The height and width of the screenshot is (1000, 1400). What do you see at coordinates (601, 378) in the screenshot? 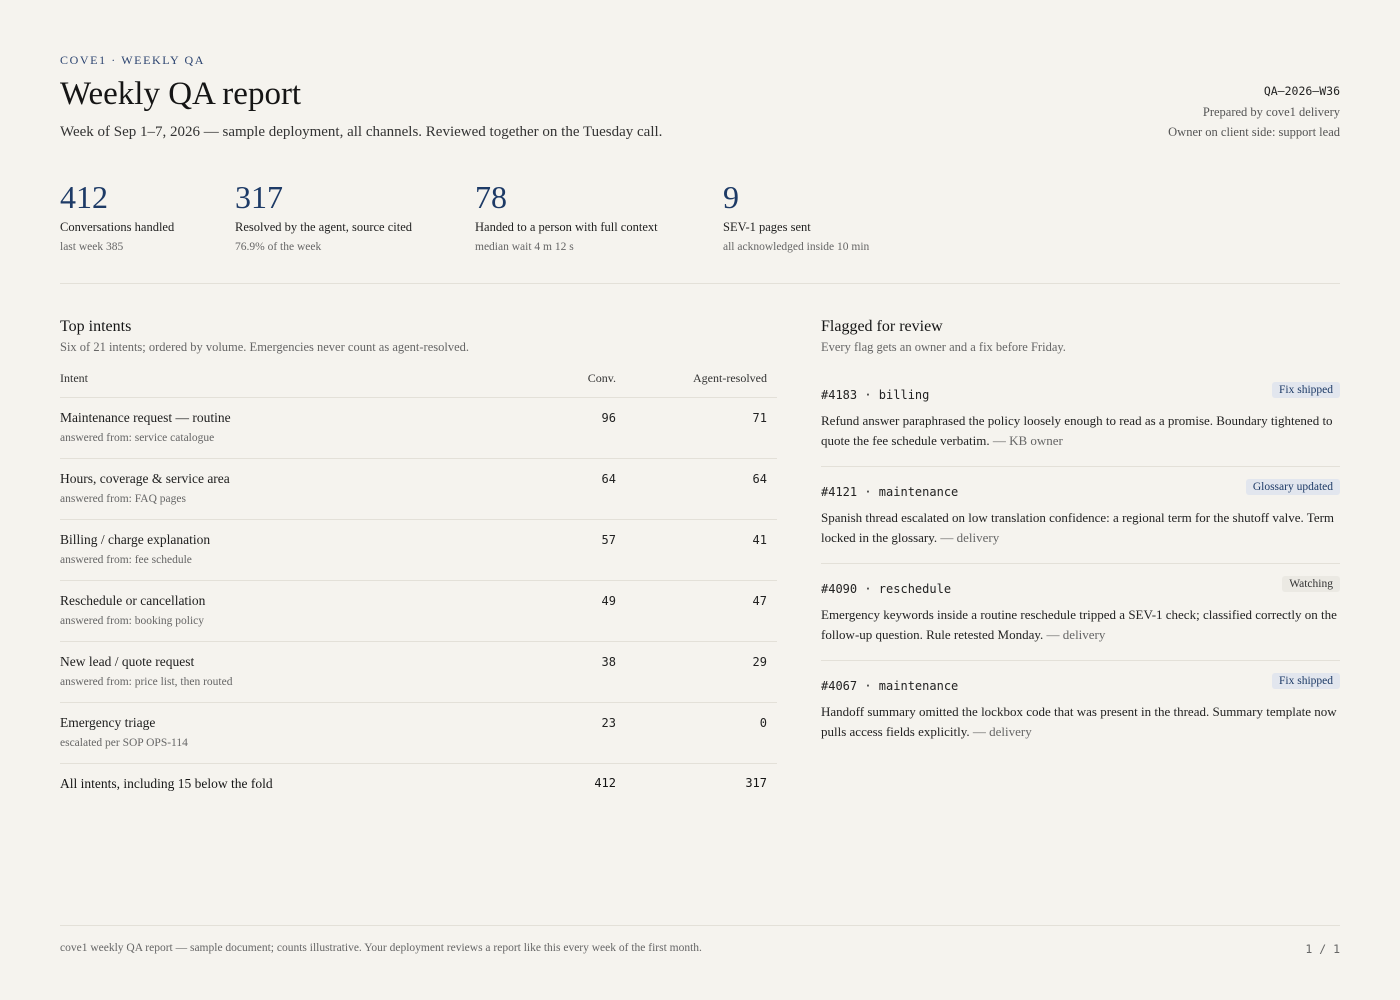
I see `column-header-conv: Conv.` at bounding box center [601, 378].